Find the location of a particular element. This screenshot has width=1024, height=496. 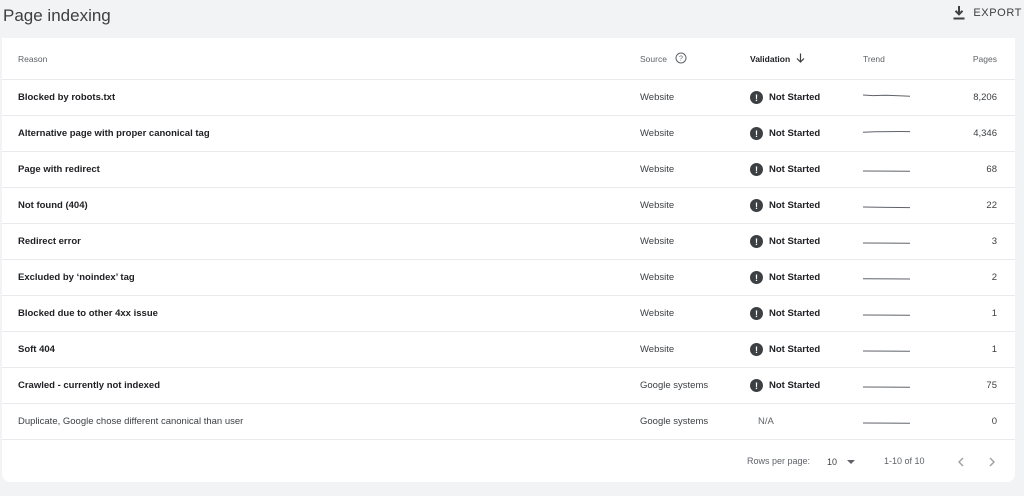

table-row: Redirect error Website! Not Started 3 is located at coordinates (508, 242).